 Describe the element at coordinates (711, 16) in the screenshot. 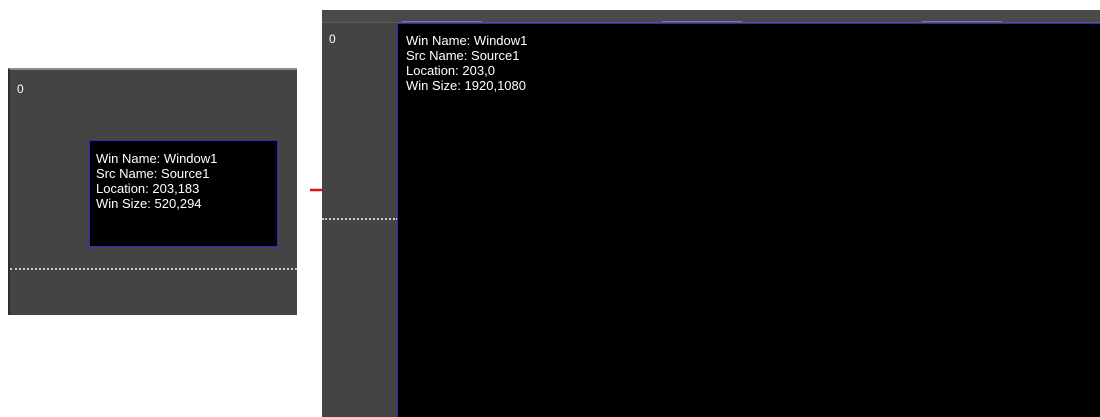

I see `canvas-top-ruler` at that location.